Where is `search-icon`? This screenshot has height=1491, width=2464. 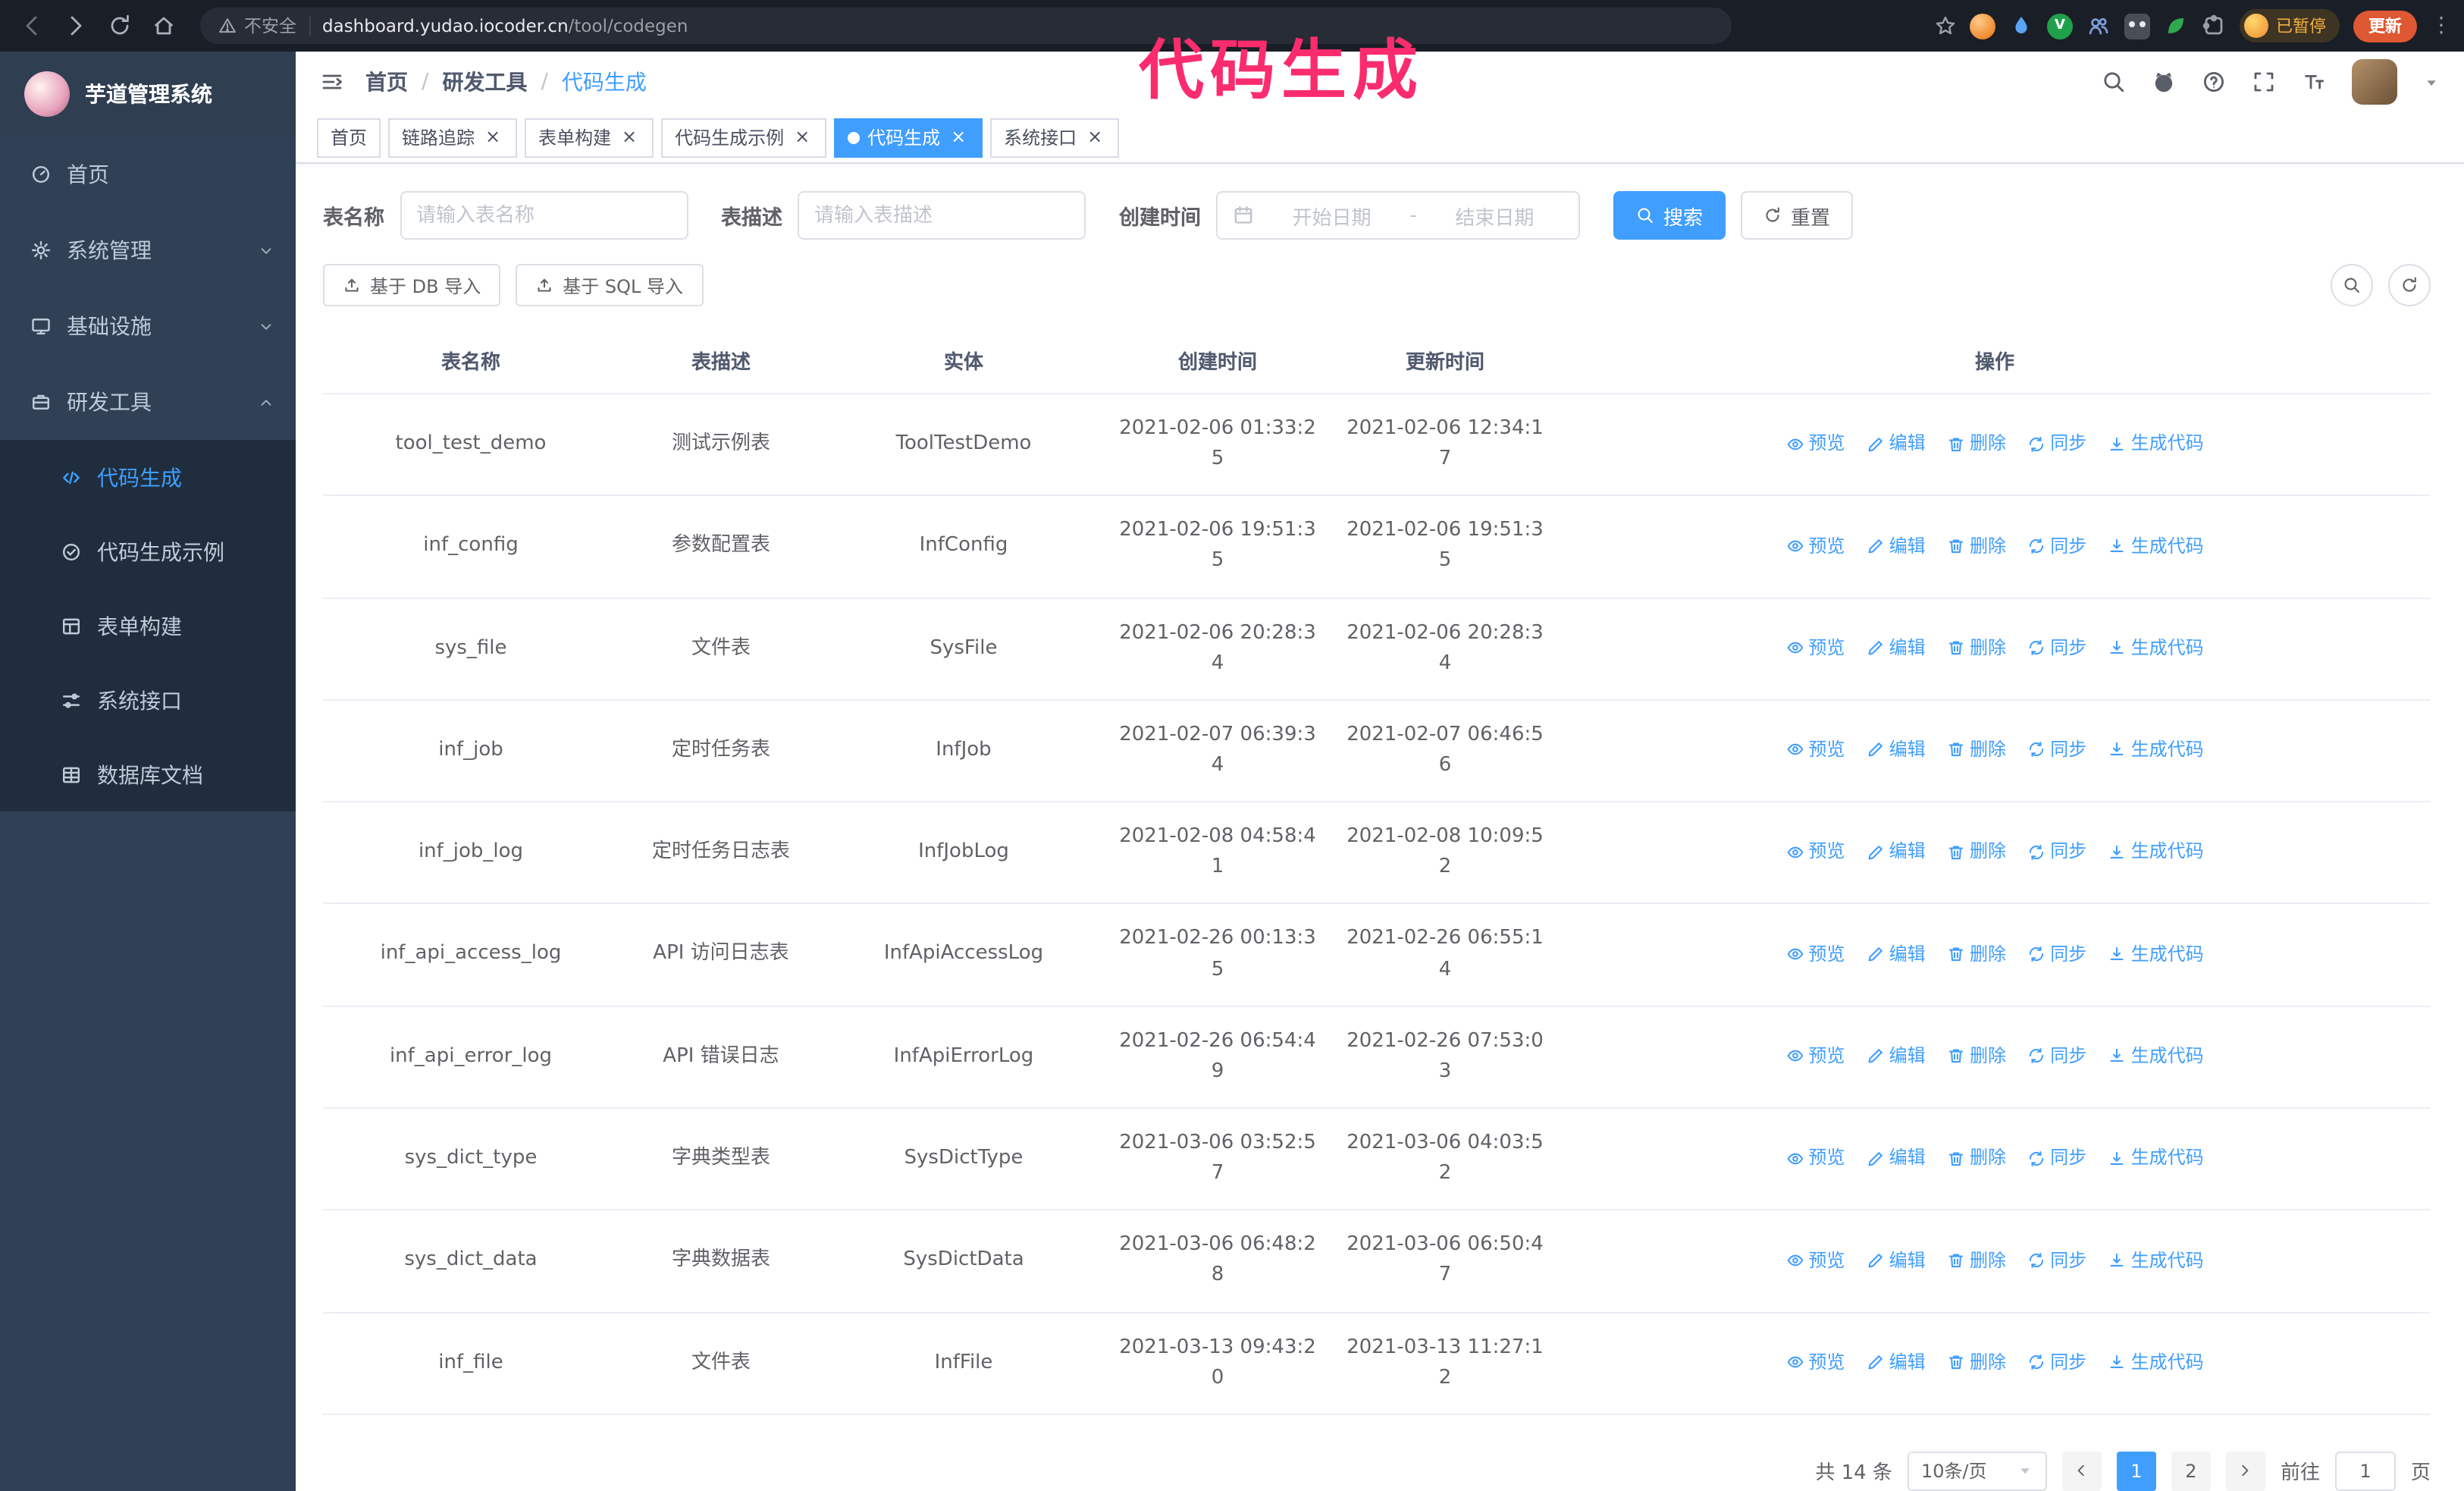
search-icon is located at coordinates (2114, 82).